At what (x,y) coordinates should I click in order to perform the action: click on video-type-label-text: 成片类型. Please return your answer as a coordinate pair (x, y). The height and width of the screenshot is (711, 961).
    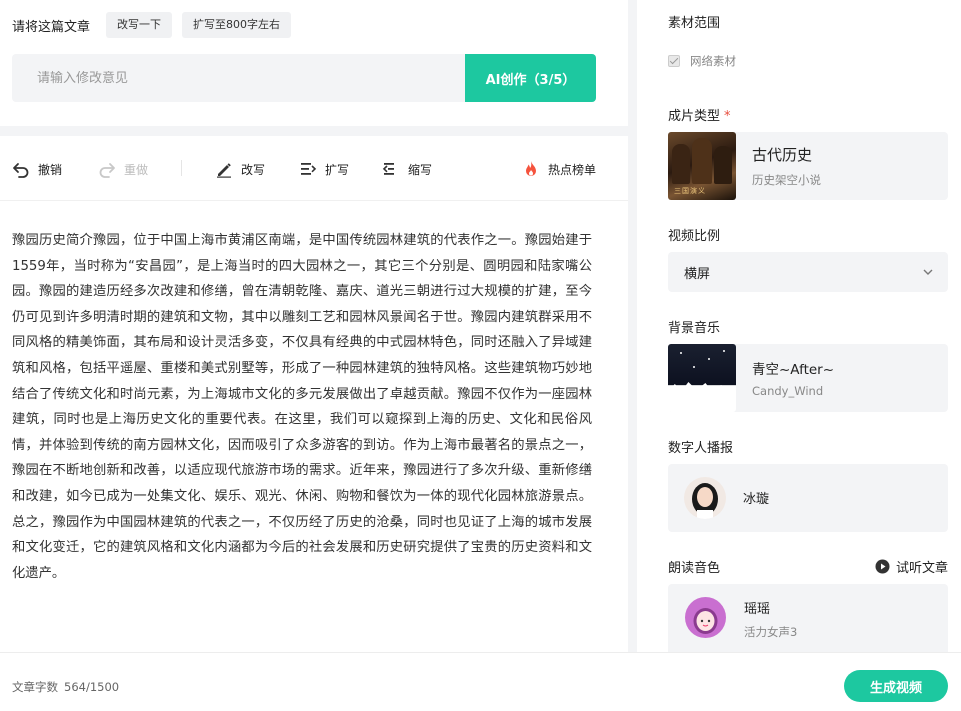
    Looking at the image, I should click on (694, 116).